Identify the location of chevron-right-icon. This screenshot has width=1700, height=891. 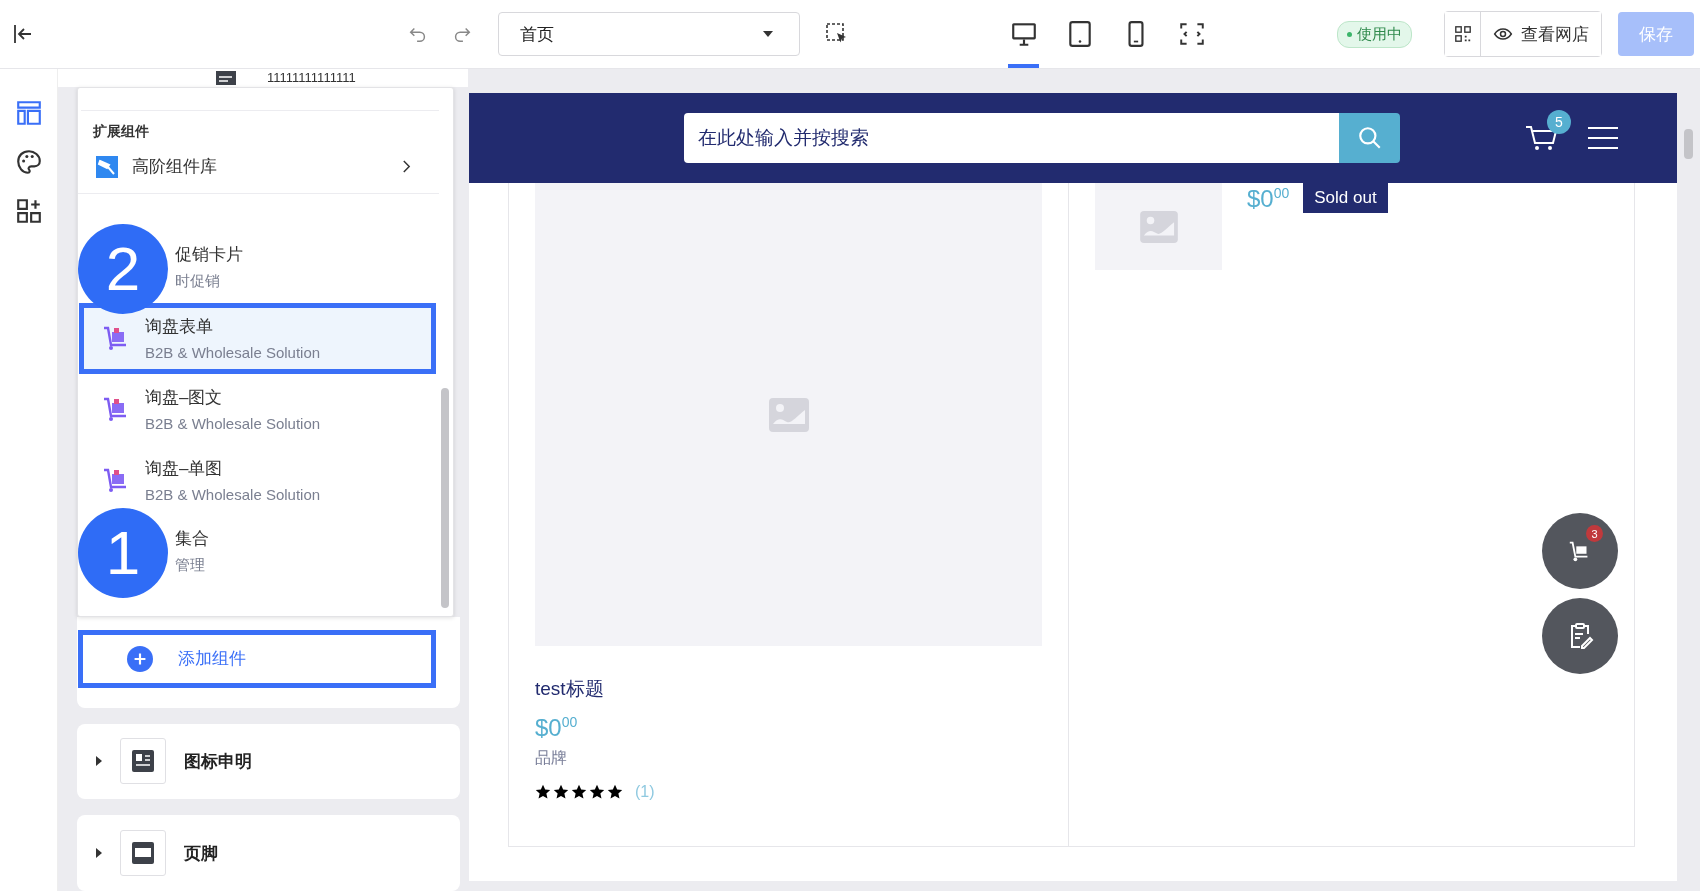
(406, 167).